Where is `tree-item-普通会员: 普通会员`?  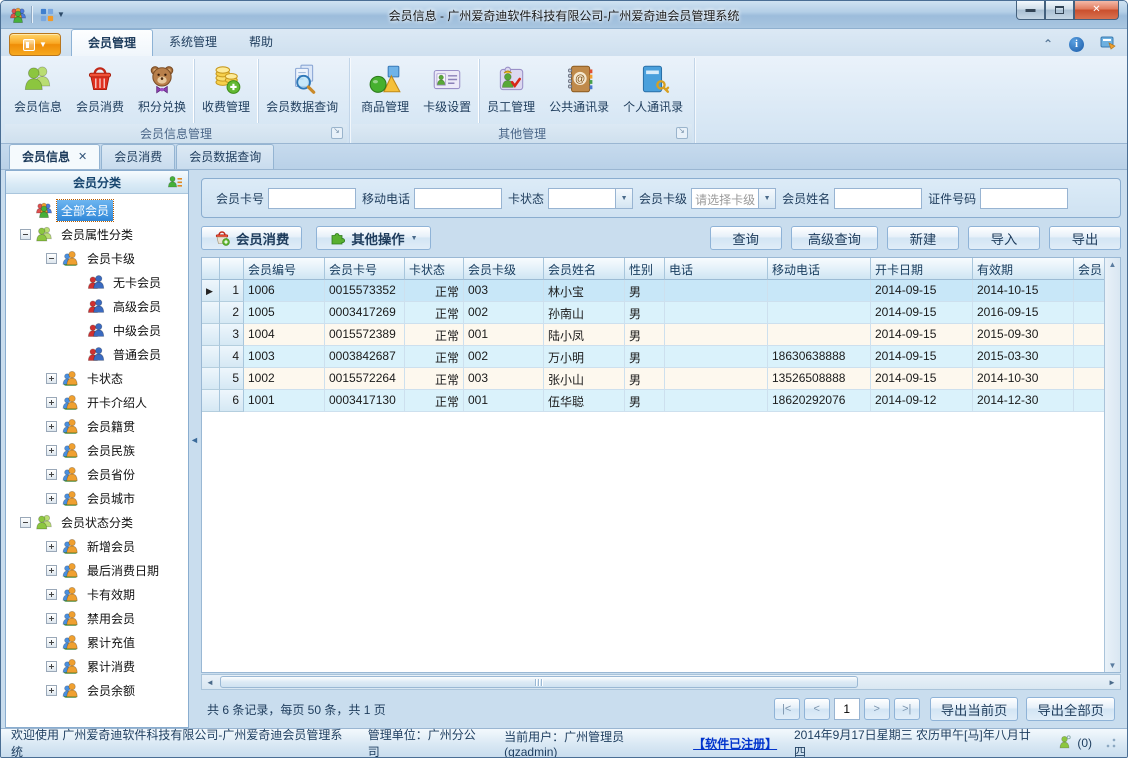 tree-item-普通会员: 普通会员 is located at coordinates (97, 354).